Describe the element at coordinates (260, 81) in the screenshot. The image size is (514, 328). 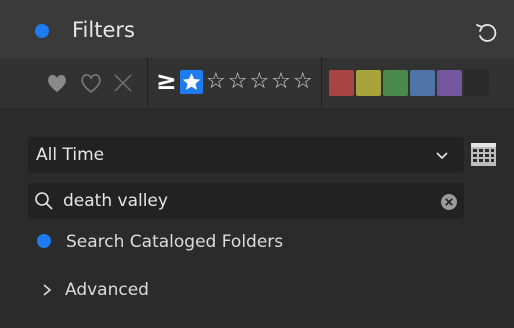
I see `star-rating: ☆☆☆☆☆` at that location.